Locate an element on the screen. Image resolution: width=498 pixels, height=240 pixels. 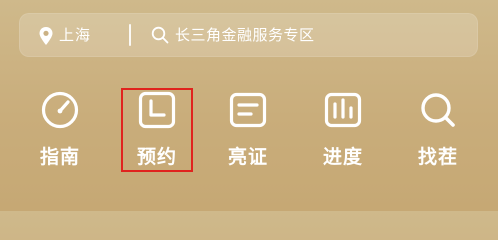
location-pin-icon is located at coordinates (46, 36).